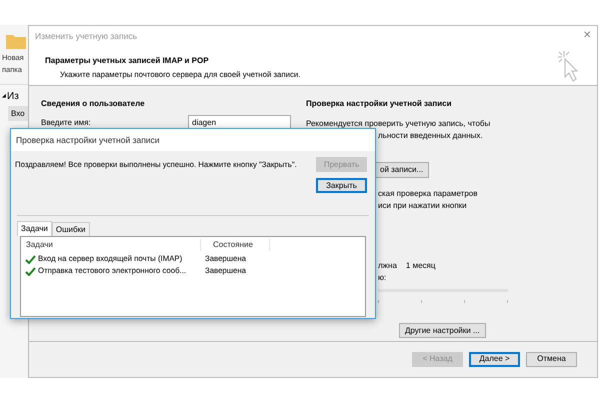 This screenshot has height=400, width=600. Describe the element at coordinates (16, 41) in the screenshot. I see `folder-icon` at that location.